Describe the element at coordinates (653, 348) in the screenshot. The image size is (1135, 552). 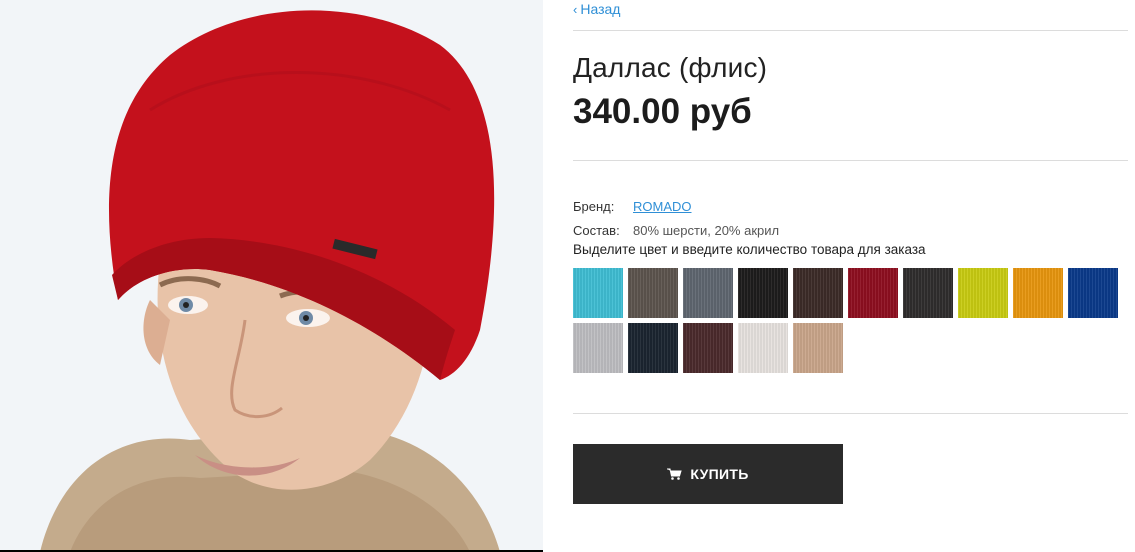
I see `swatch-navy-black` at that location.